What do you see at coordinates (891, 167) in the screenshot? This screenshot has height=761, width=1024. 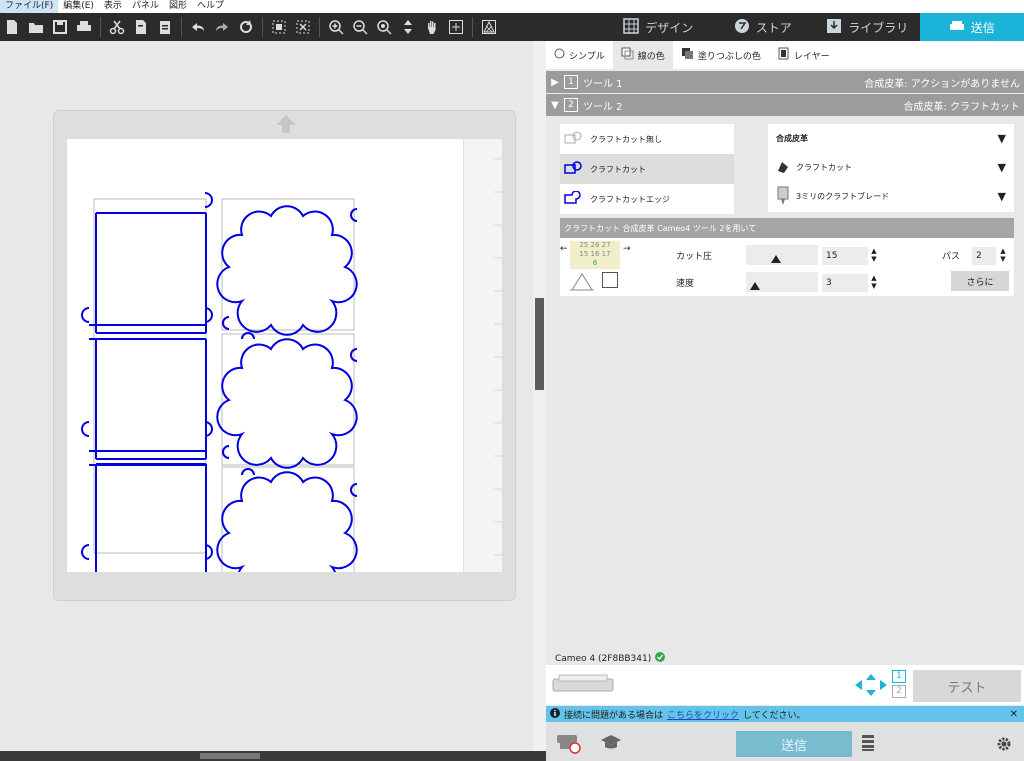 I see `action-select: クラフトカット ▼` at bounding box center [891, 167].